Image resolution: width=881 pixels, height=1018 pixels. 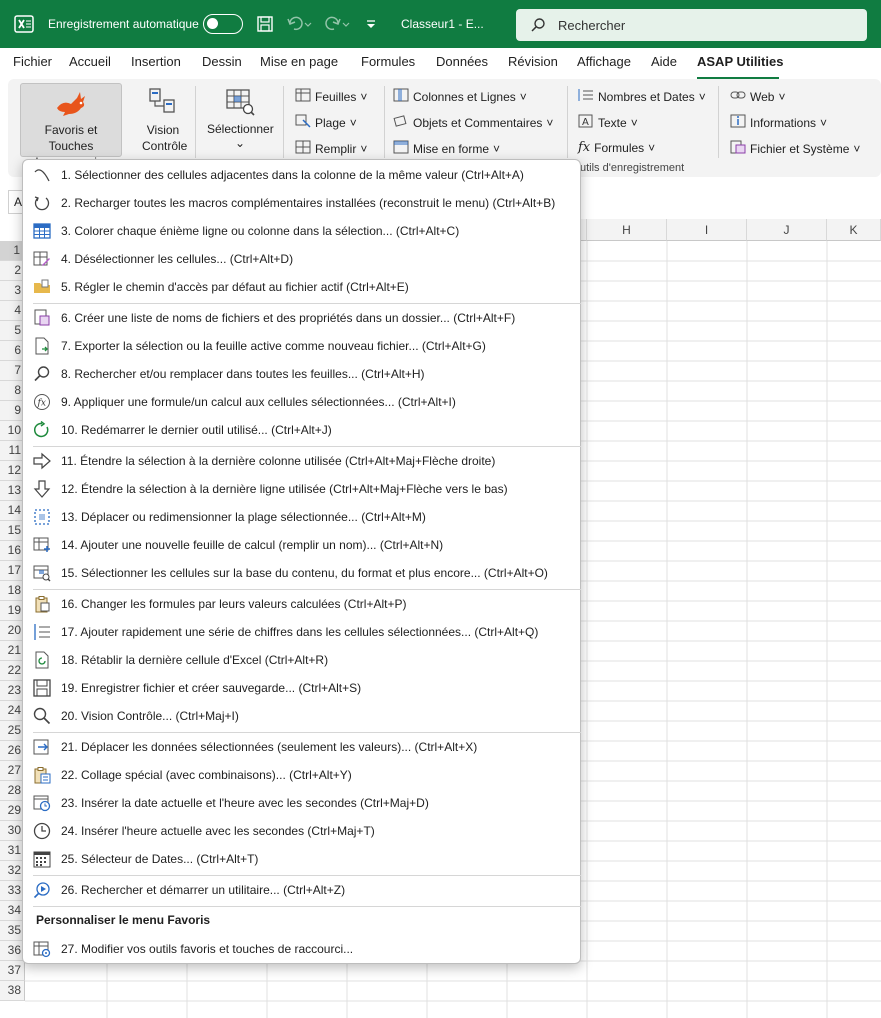 I want to click on save-icon, so click(x=265, y=24).